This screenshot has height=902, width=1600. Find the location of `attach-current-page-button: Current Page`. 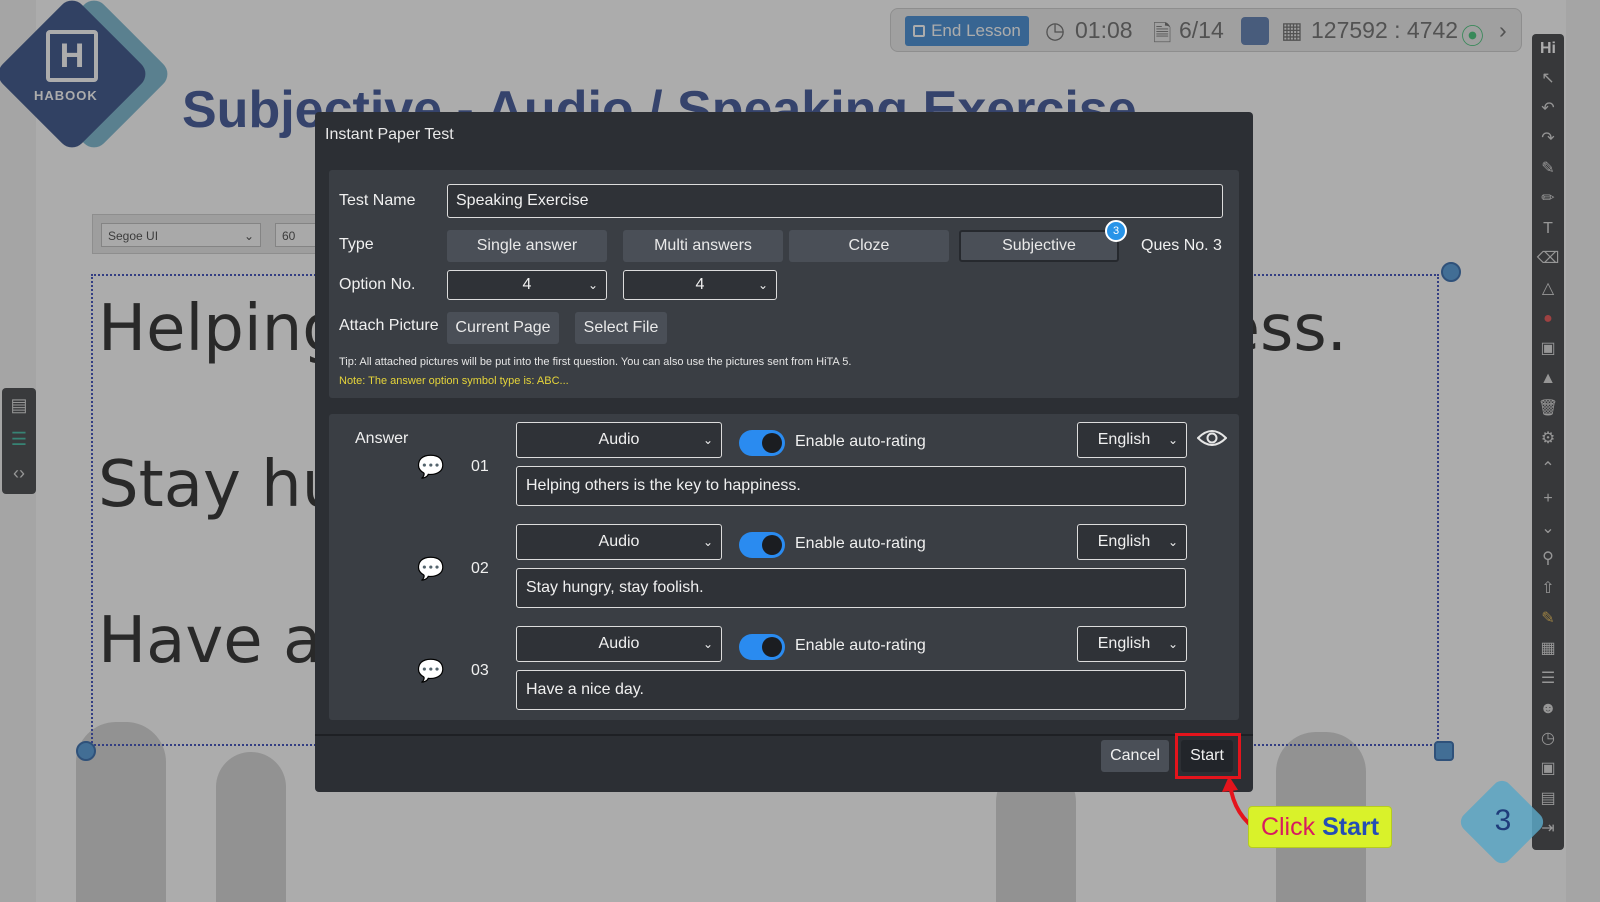

attach-current-page-button: Current Page is located at coordinates (503, 328).